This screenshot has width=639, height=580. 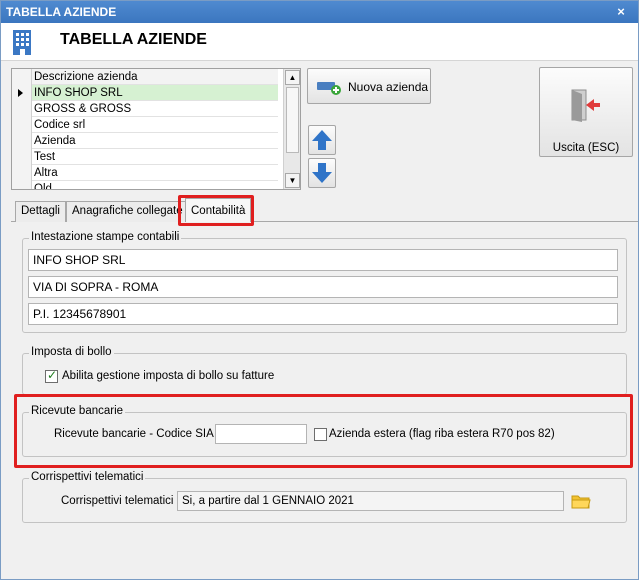 I want to click on exit-label: Uscita (ESC), so click(x=586, y=148).